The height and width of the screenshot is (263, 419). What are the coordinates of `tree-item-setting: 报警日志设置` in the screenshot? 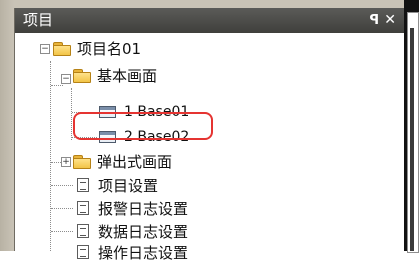 It's located at (132, 208).